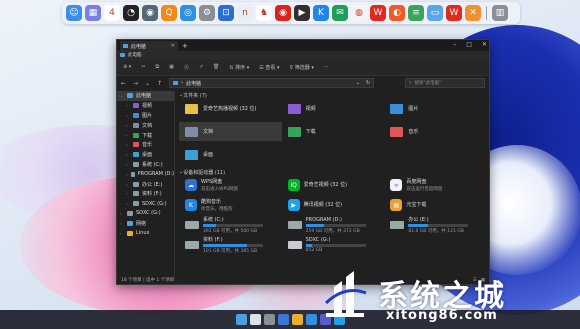  Describe the element at coordinates (272, 83) in the screenshot. I see `address-bar: › 此电脑 ⌄ ↻` at that location.